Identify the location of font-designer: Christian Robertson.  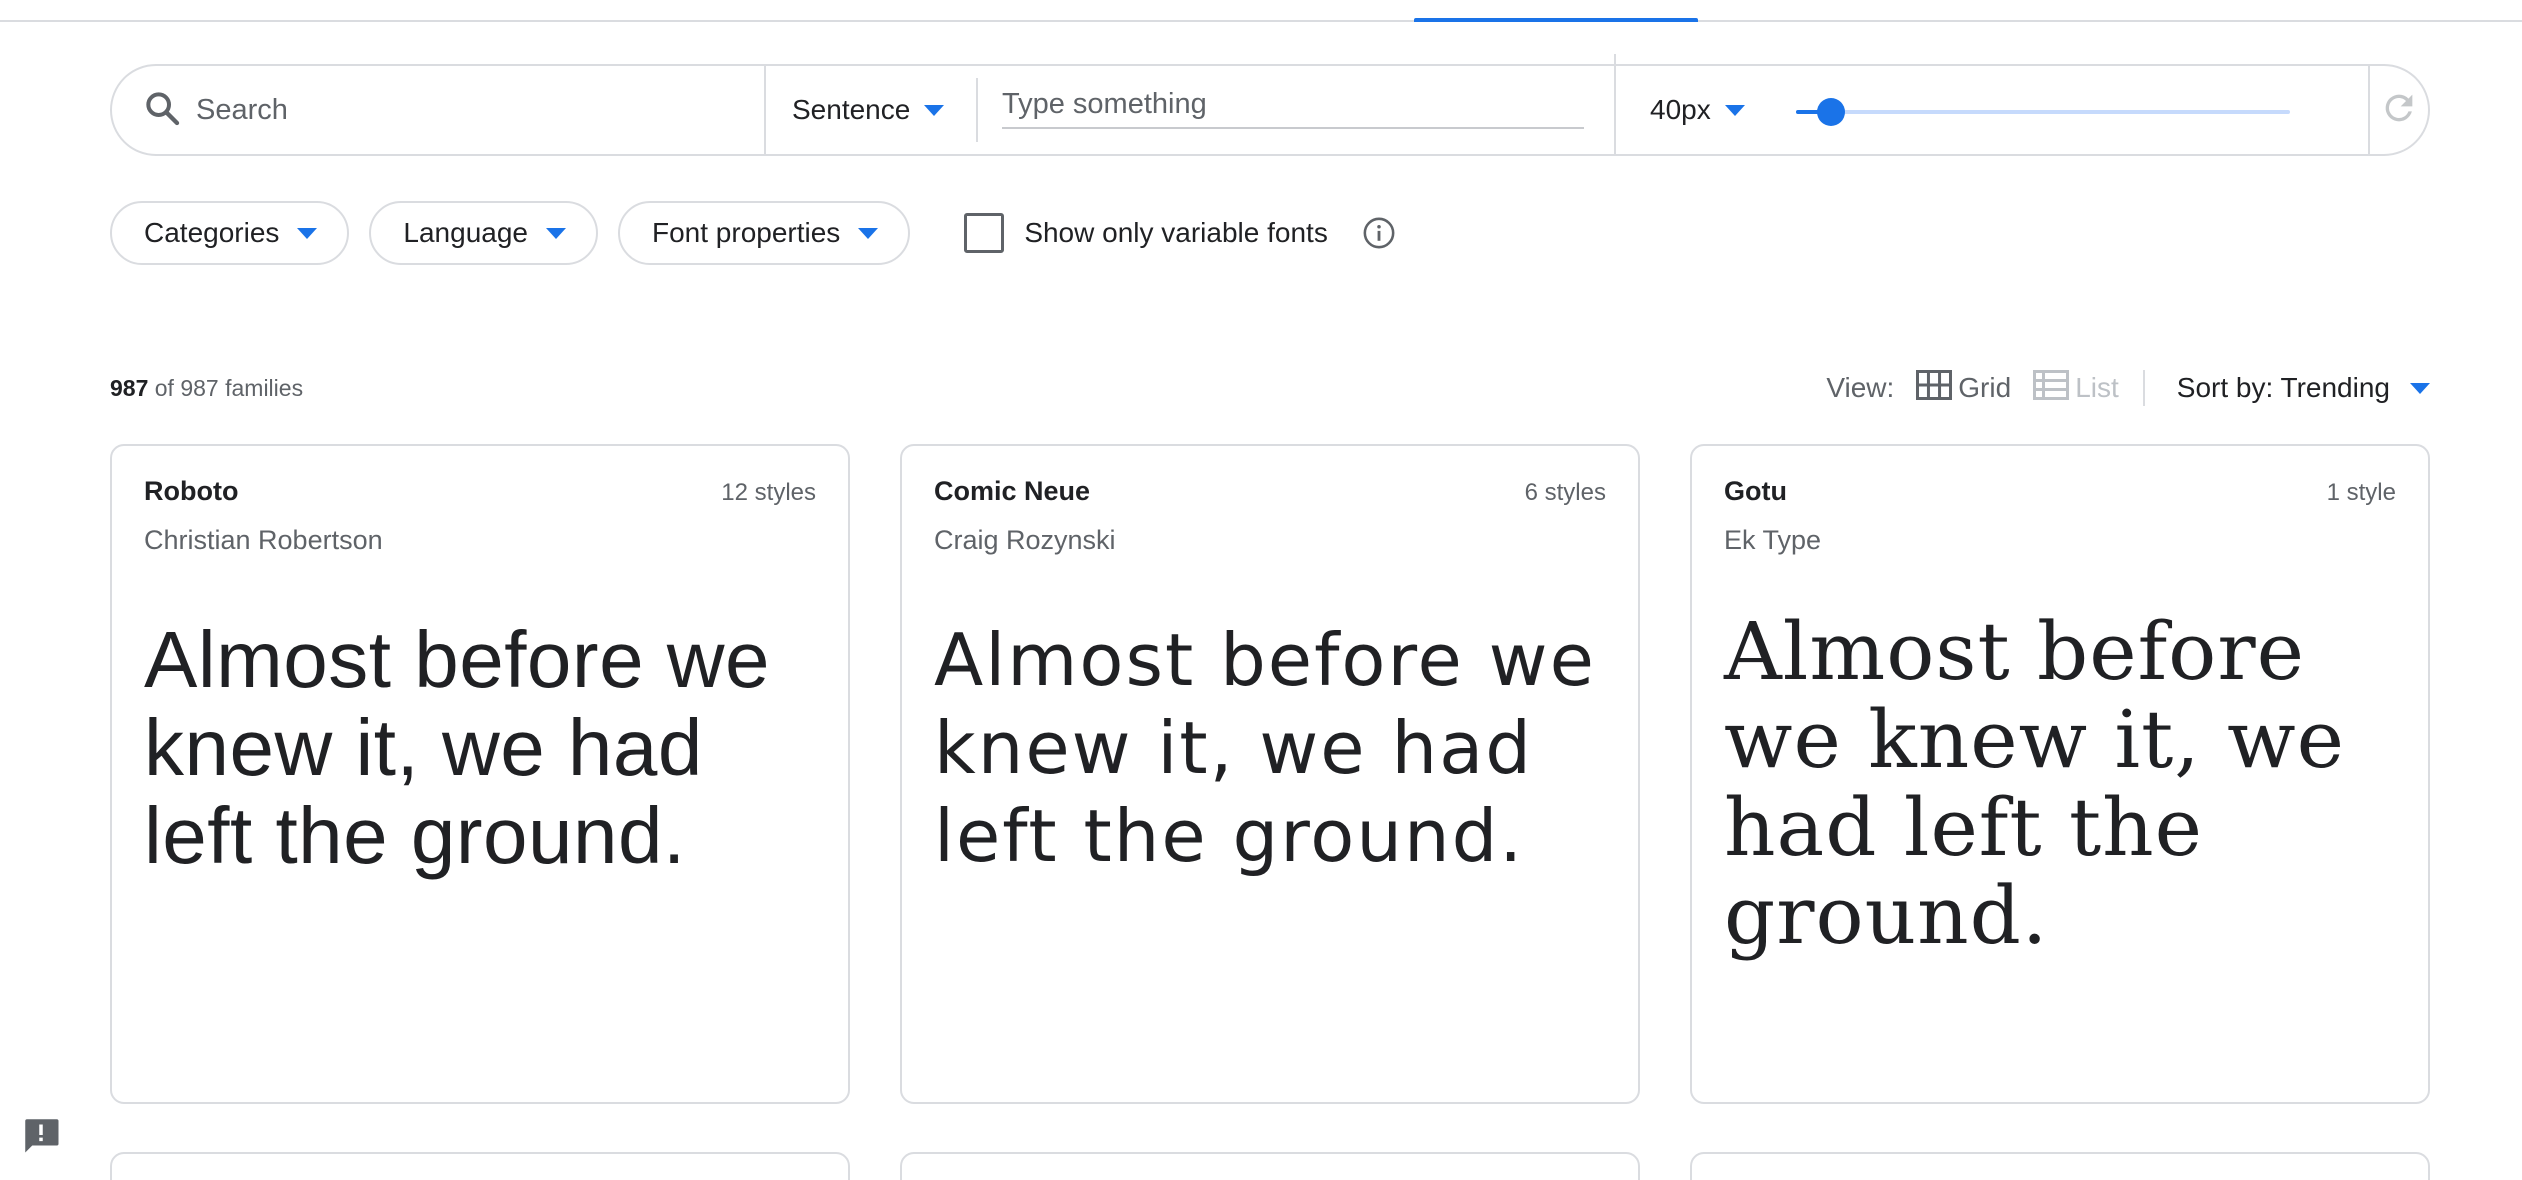
(263, 540).